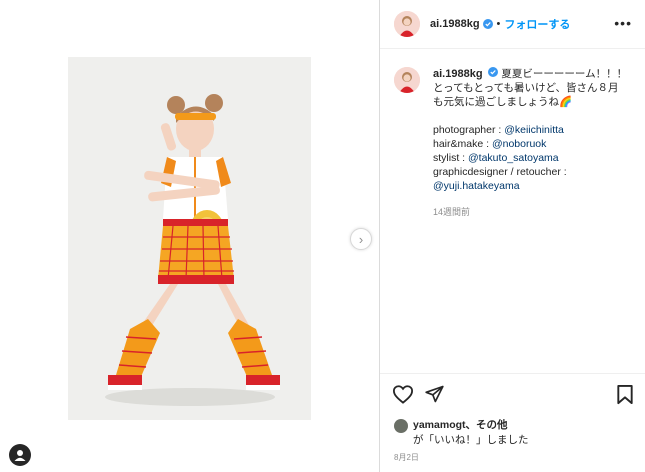 This screenshot has width=645, height=472. I want to click on credit-stylist: stylist : @takuto_satoyama, so click(496, 158).